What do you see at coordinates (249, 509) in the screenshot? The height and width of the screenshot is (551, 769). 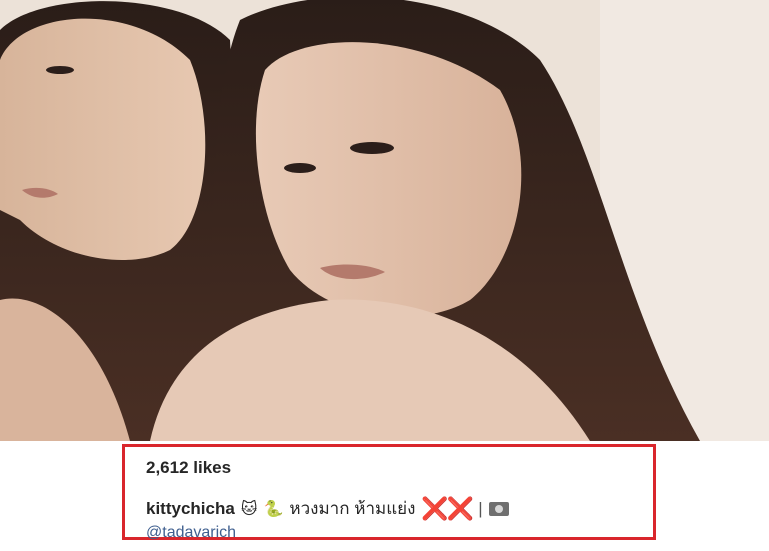 I see `cat-emoji: 🐱` at bounding box center [249, 509].